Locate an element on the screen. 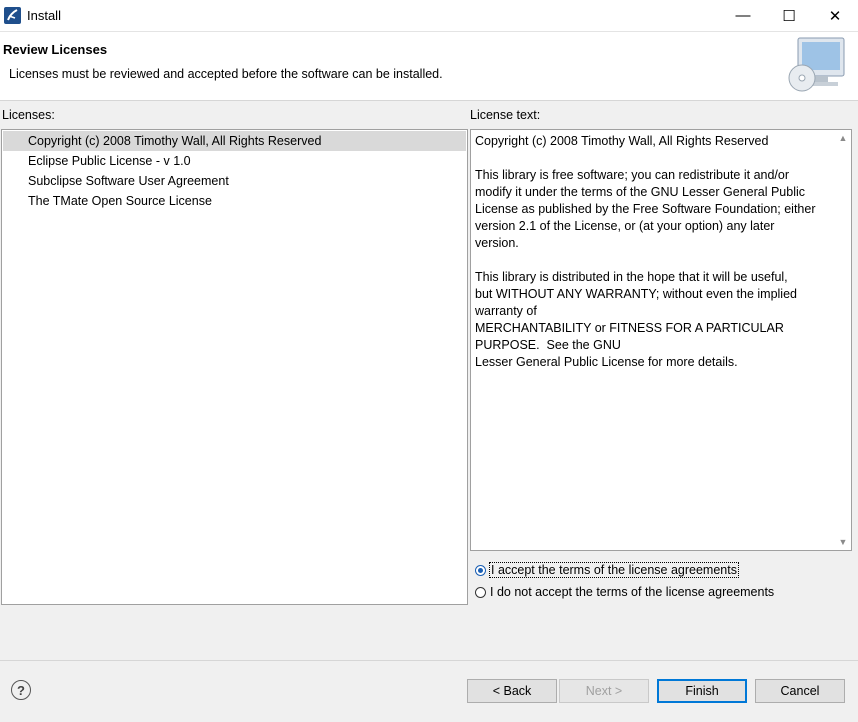 The image size is (858, 722). page-title: Review Licenses is located at coordinates (55, 49).